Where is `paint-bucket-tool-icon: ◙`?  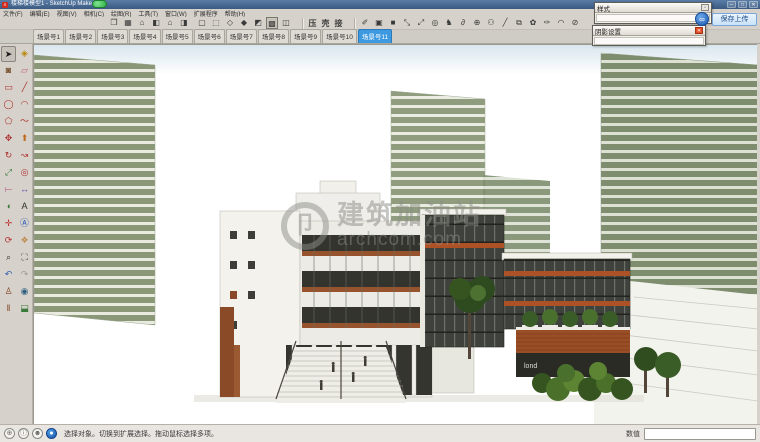 paint-bucket-tool-icon: ◙ is located at coordinates (8, 71).